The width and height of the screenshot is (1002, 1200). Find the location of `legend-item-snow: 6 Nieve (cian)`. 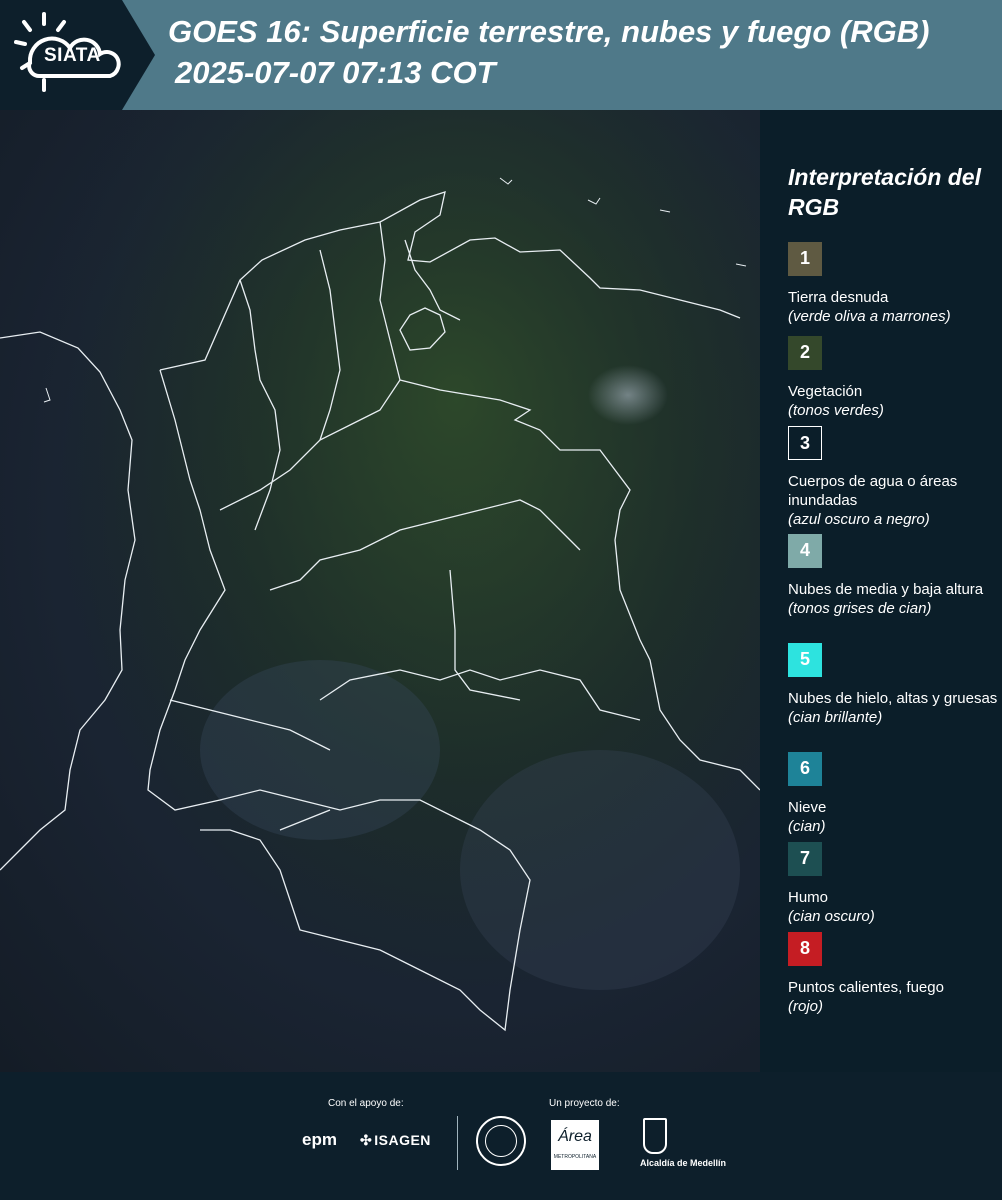

legend-item-snow: 6 Nieve (cian) is located at coordinates (893, 794).